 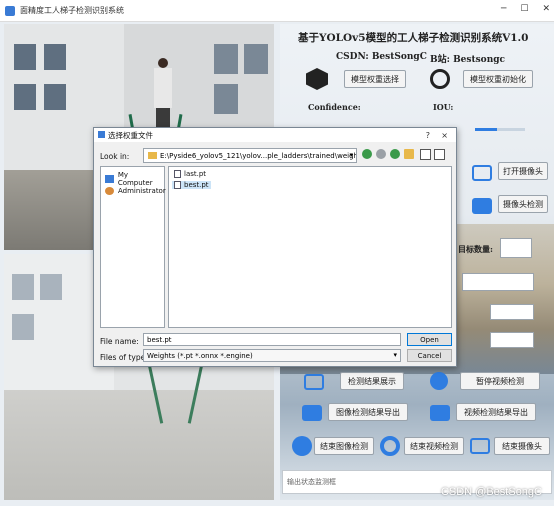 What do you see at coordinates (152, 155) in the screenshot?
I see `folder-icon` at bounding box center [152, 155].